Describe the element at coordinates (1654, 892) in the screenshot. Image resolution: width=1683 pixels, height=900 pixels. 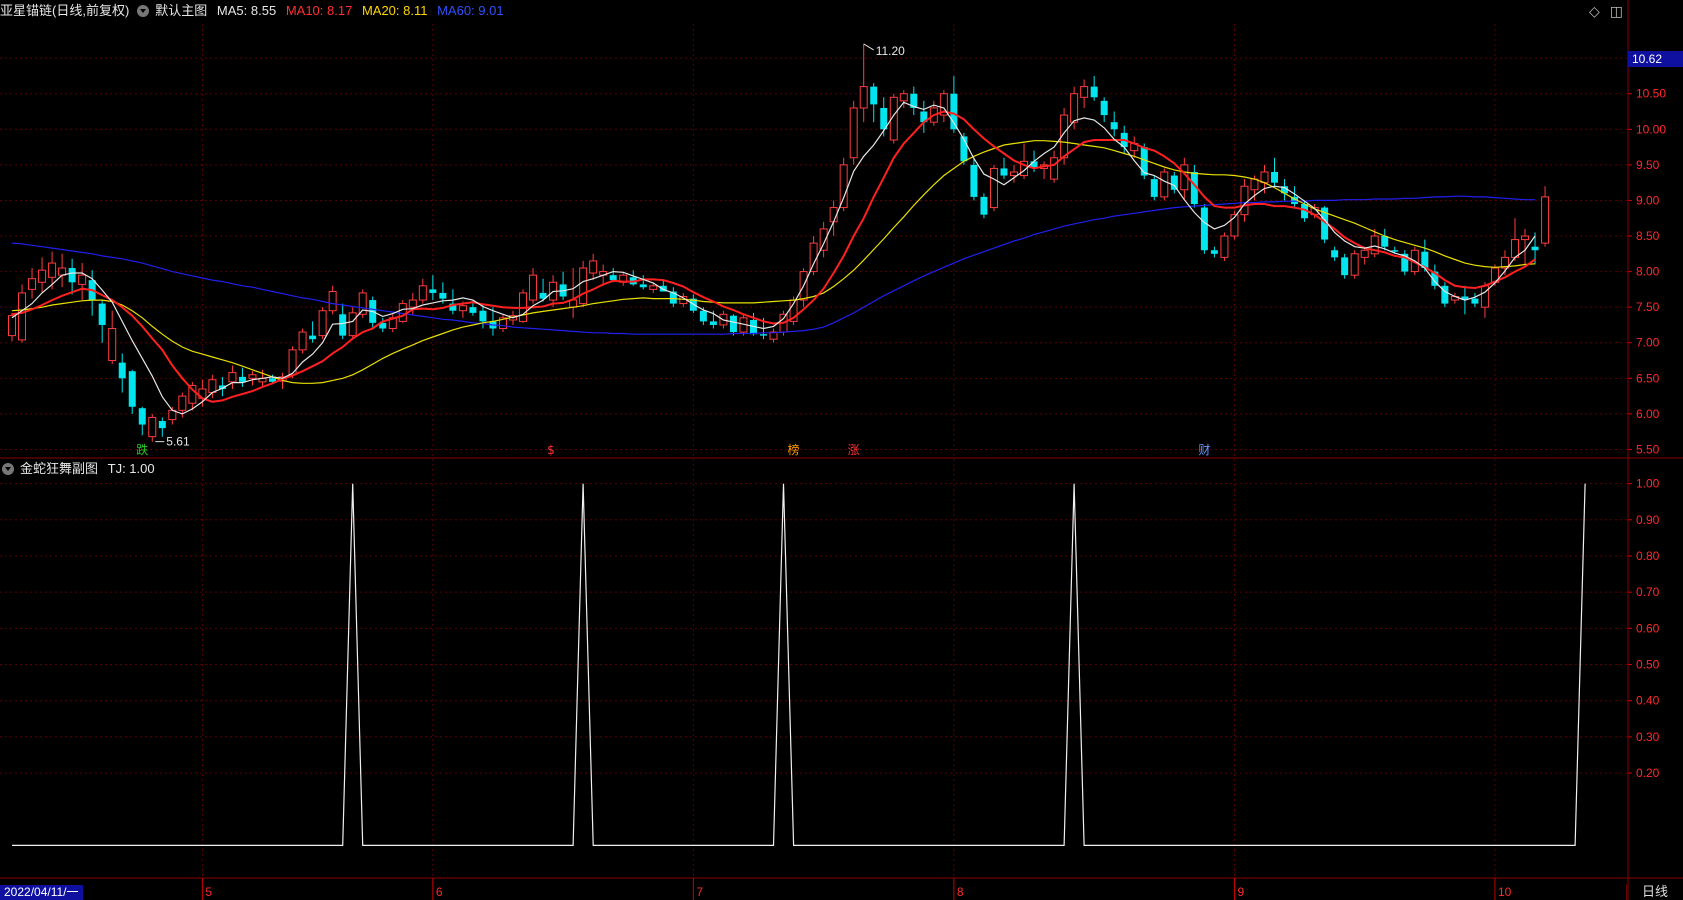
I see `period-label: 日线` at that location.